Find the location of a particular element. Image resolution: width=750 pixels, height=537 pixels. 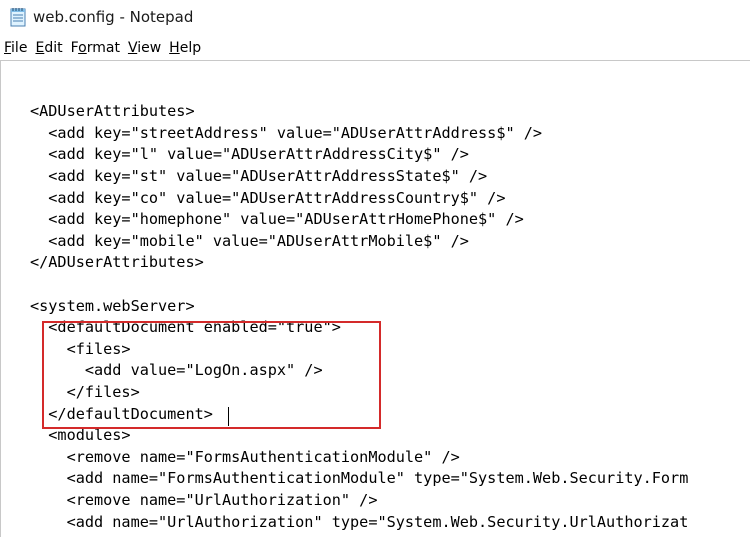

window-title: web.config - Notepad is located at coordinates (113, 17).